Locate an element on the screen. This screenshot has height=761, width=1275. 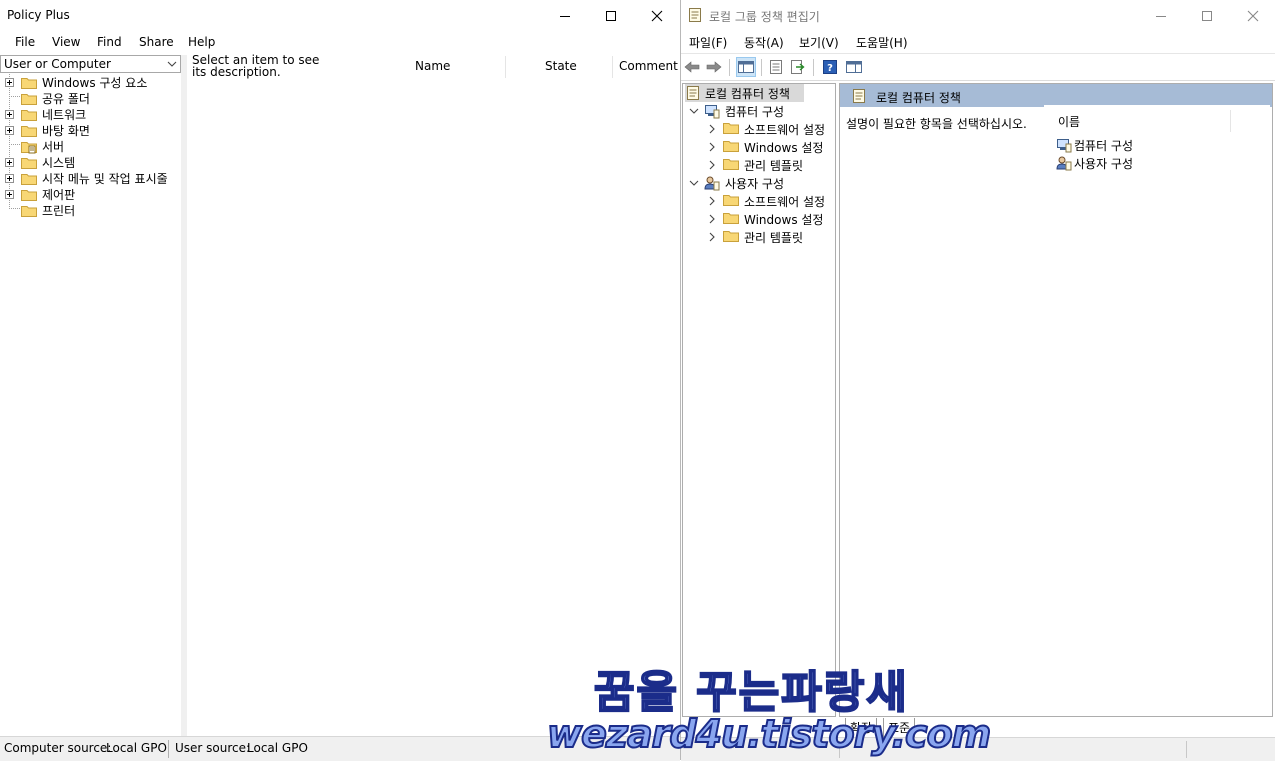
column-header-name: 이름 is located at coordinates (1069, 121).